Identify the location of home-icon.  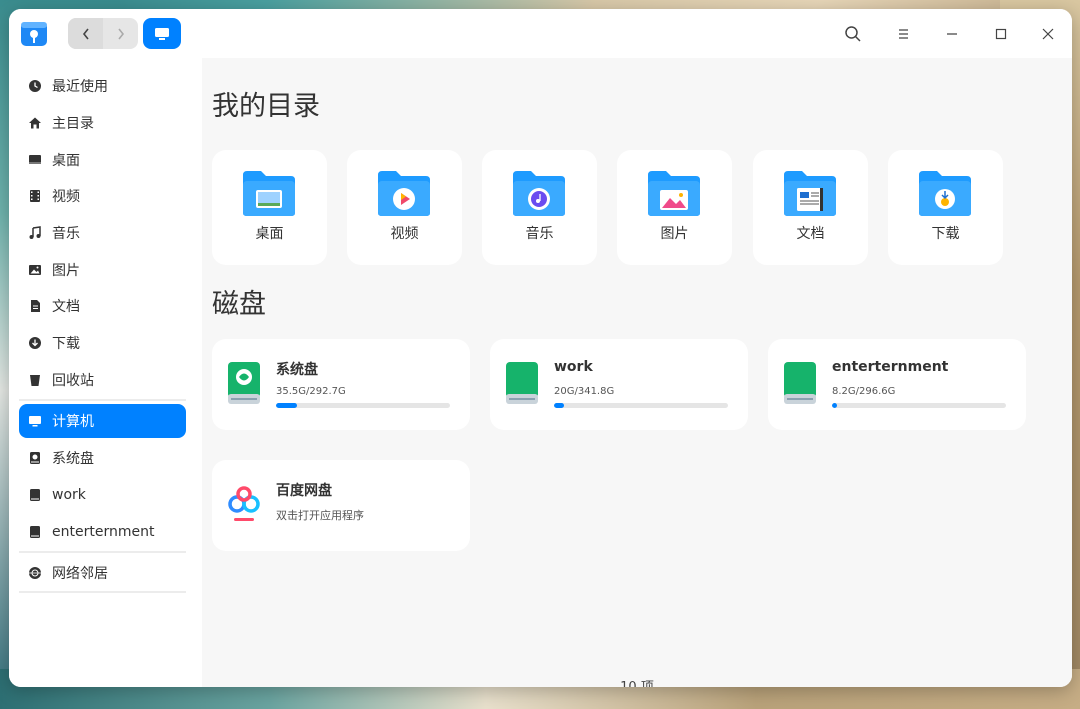
(35, 123).